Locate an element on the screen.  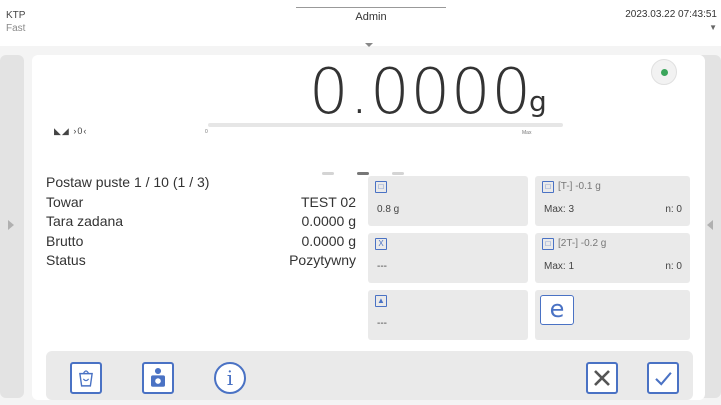
info-key: Tara zadana is located at coordinates (85, 221).